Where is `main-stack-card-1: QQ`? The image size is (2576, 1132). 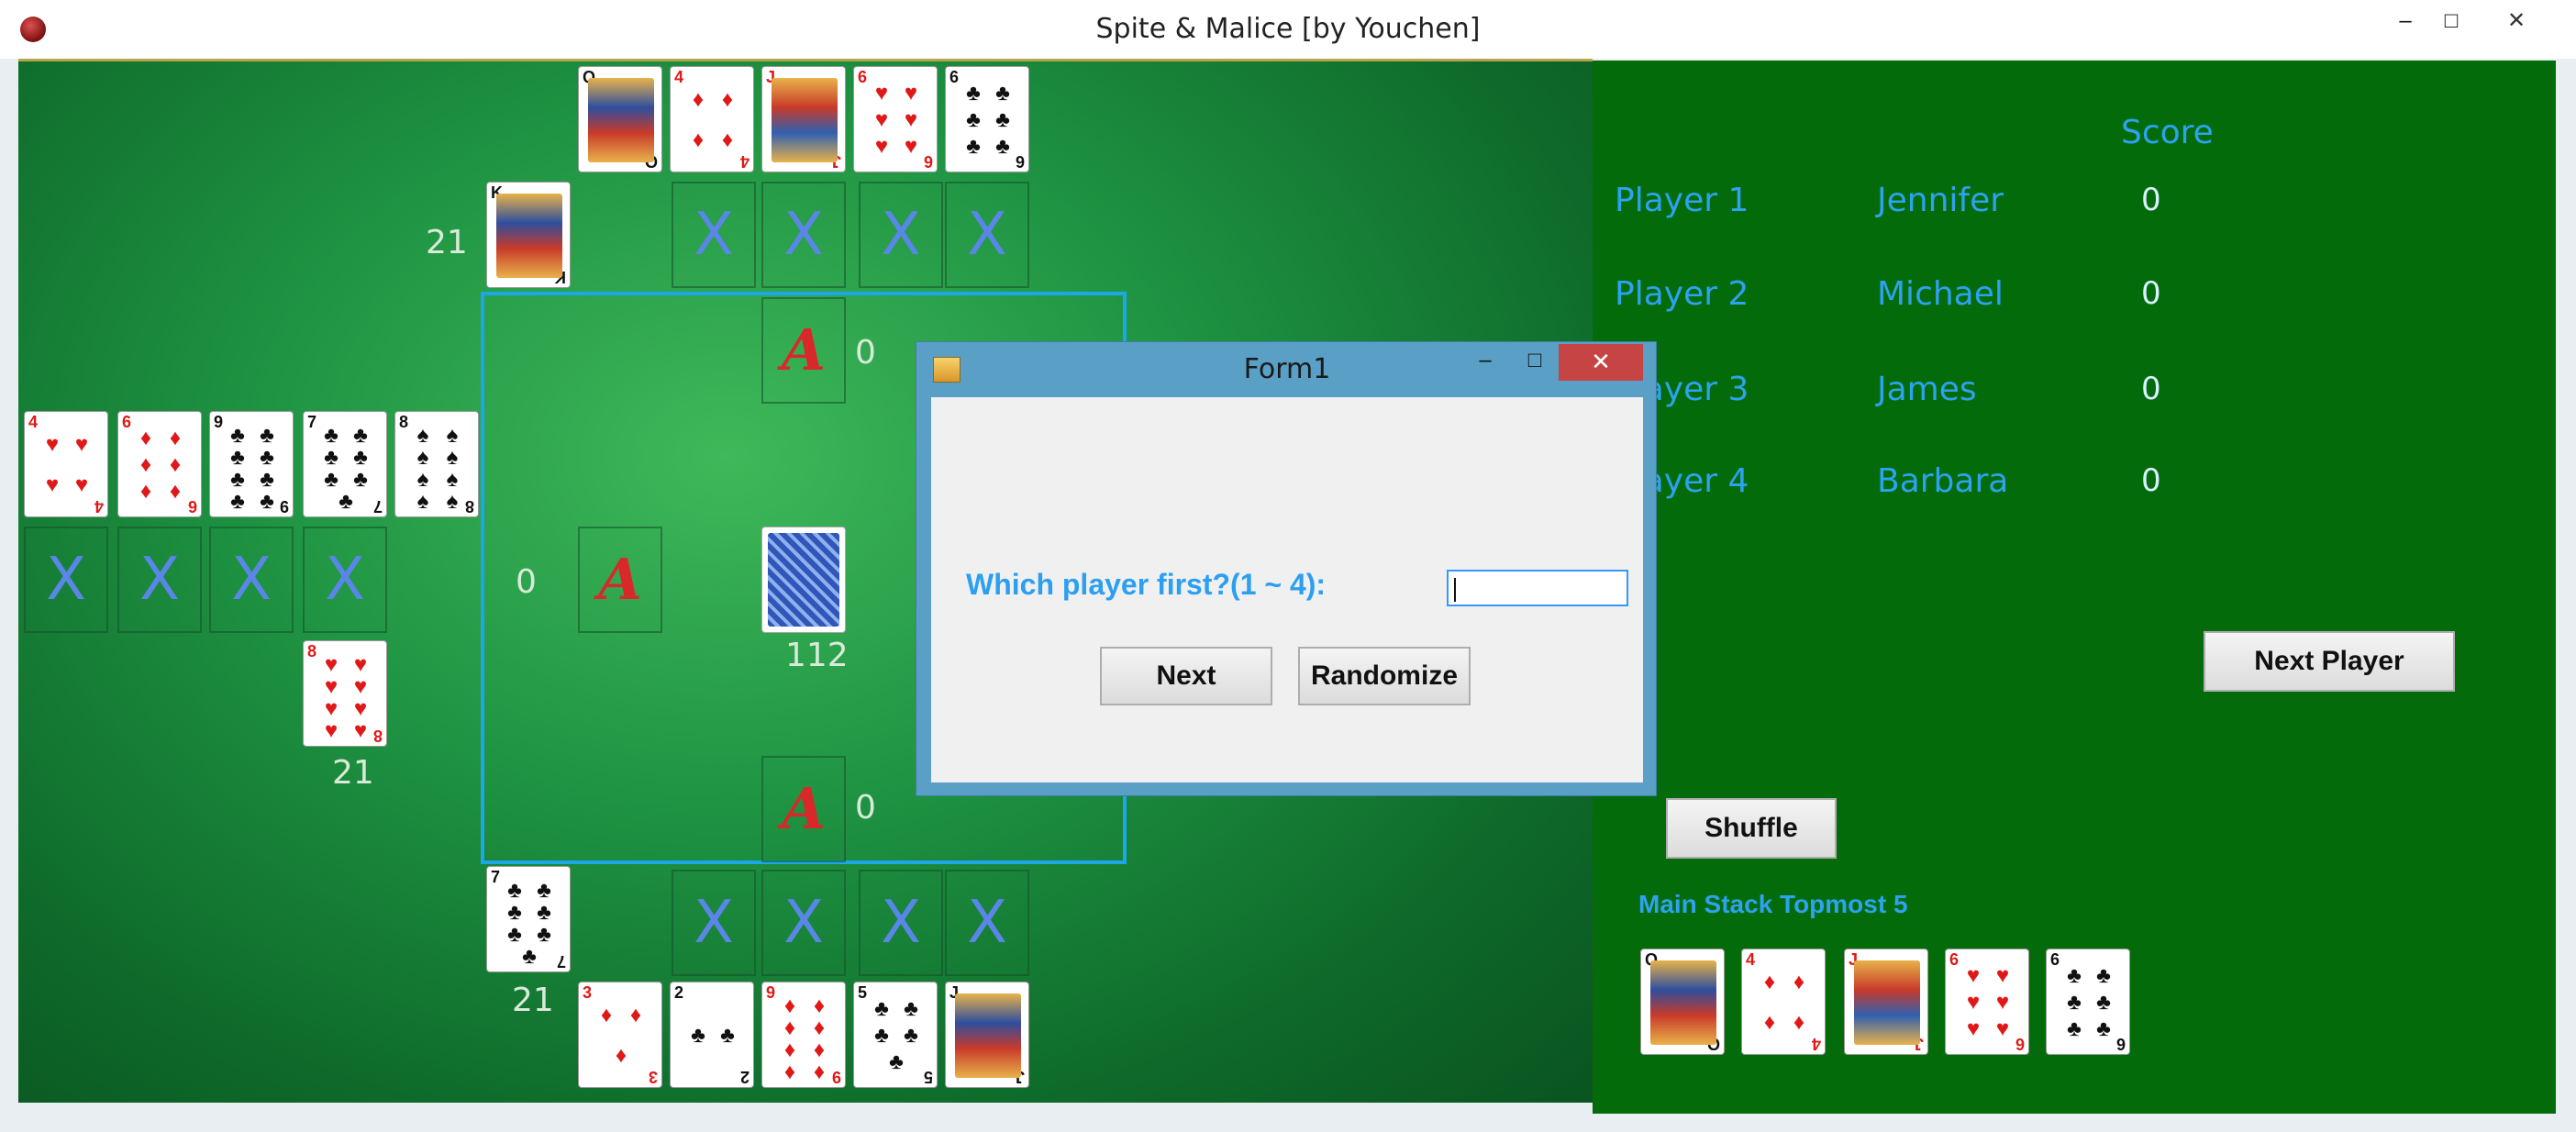 main-stack-card-1: QQ is located at coordinates (1682, 1002).